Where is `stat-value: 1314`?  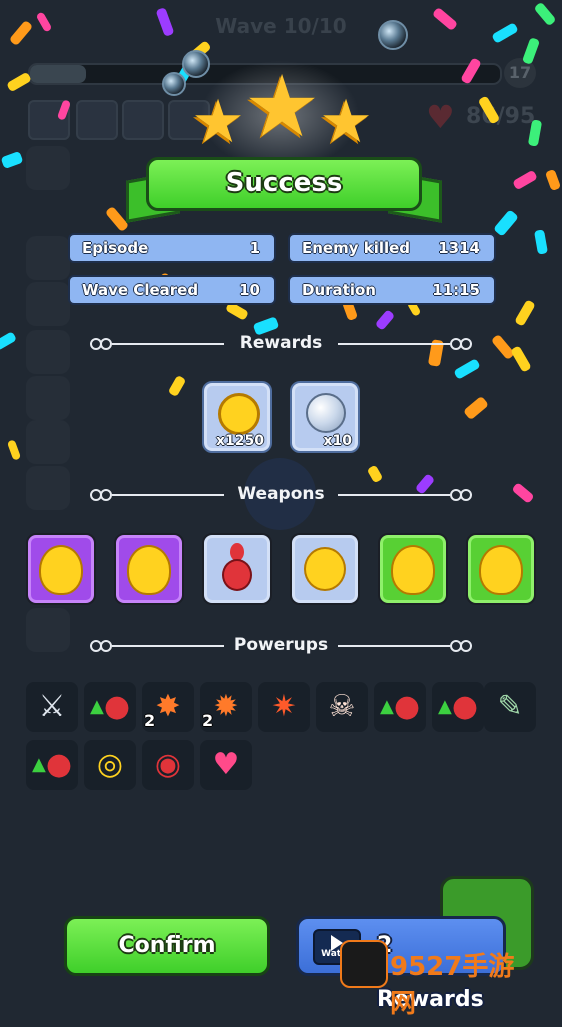 stat-value: 1314 is located at coordinates (459, 248).